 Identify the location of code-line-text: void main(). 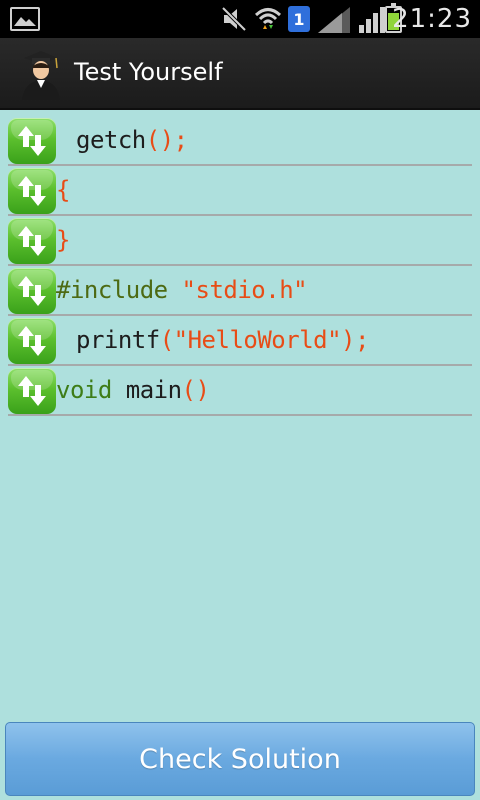
(133, 390).